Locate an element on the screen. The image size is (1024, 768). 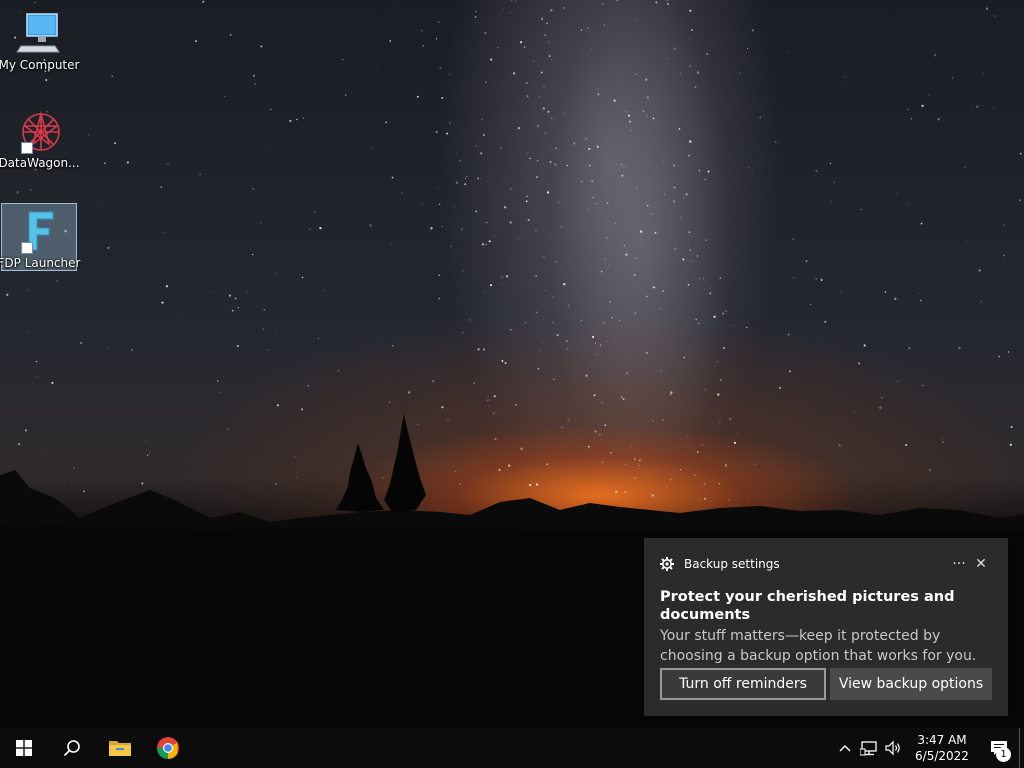
file-explorer-button is located at coordinates (120, 748).